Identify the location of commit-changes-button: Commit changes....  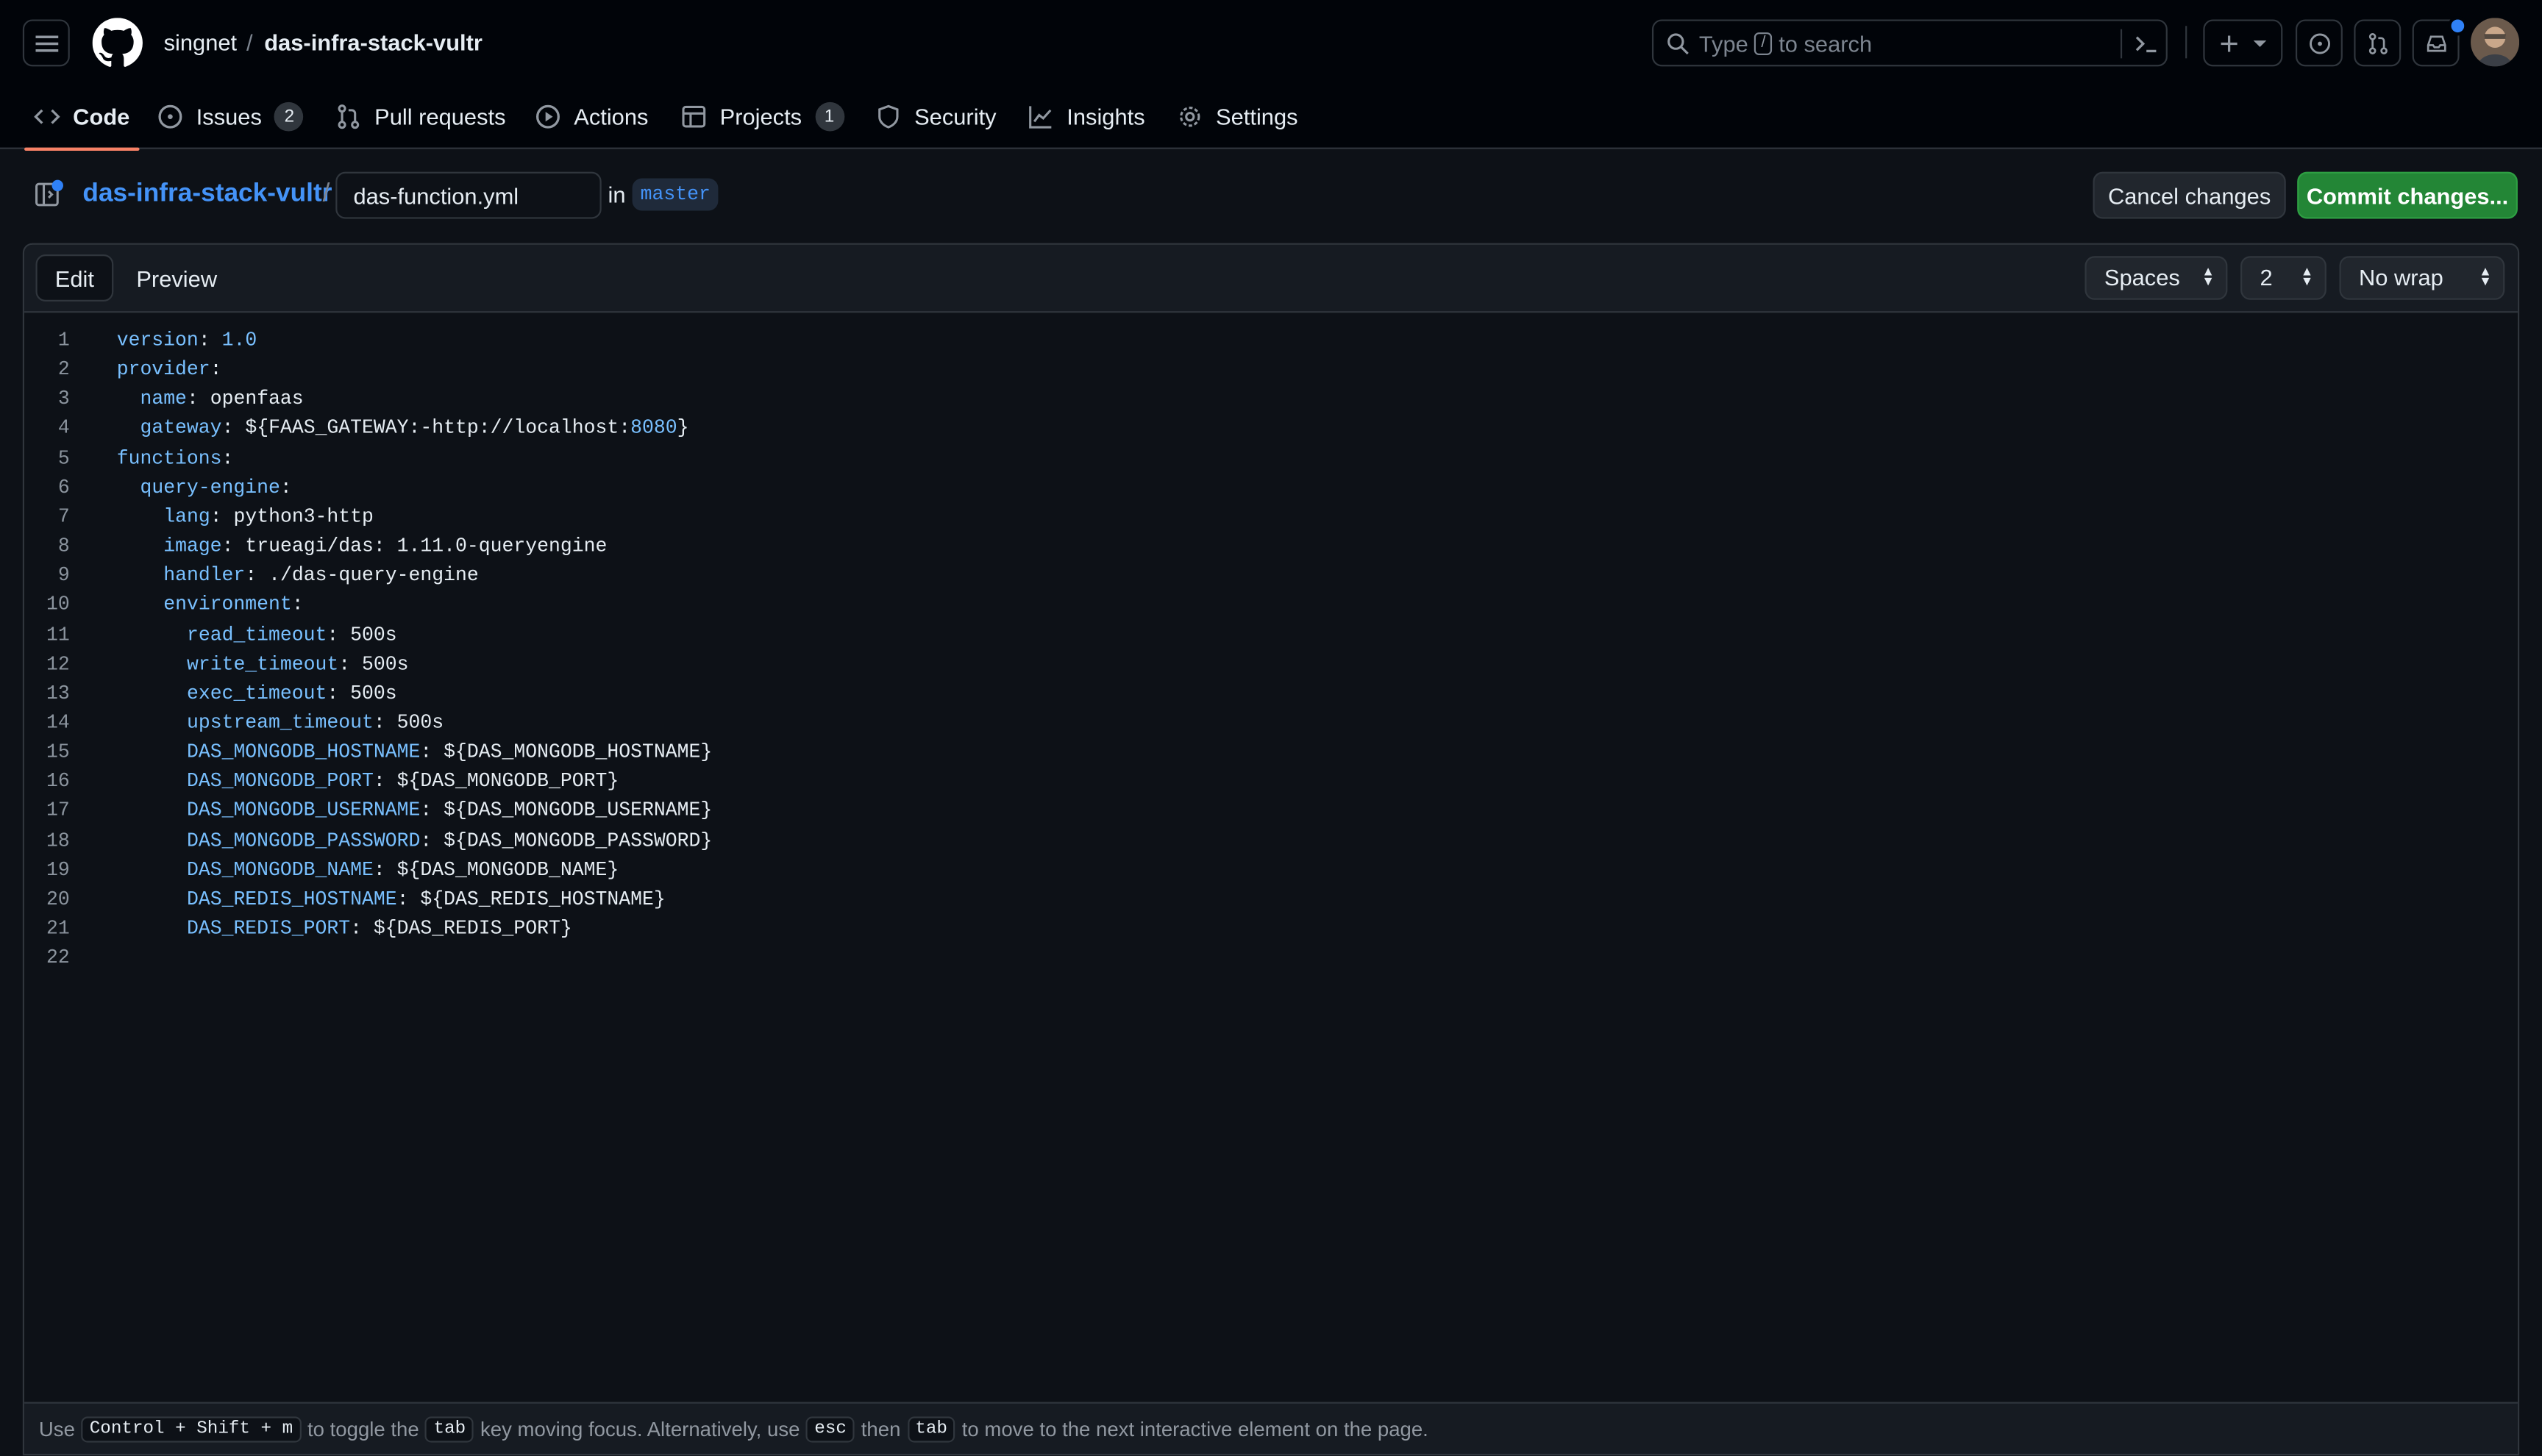
(2408, 195).